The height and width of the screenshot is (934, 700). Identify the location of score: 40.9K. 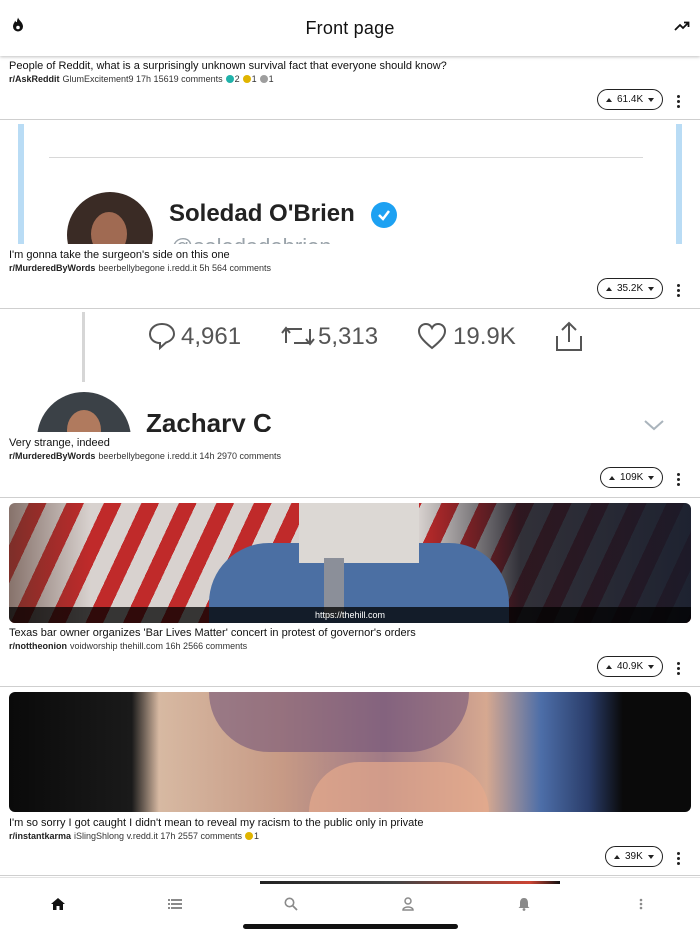
(630, 666).